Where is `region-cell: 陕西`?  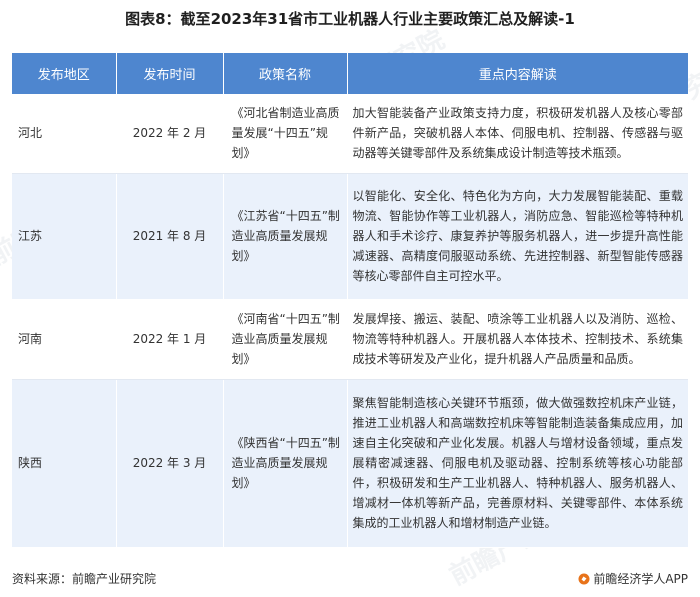 region-cell: 陕西 is located at coordinates (64, 463).